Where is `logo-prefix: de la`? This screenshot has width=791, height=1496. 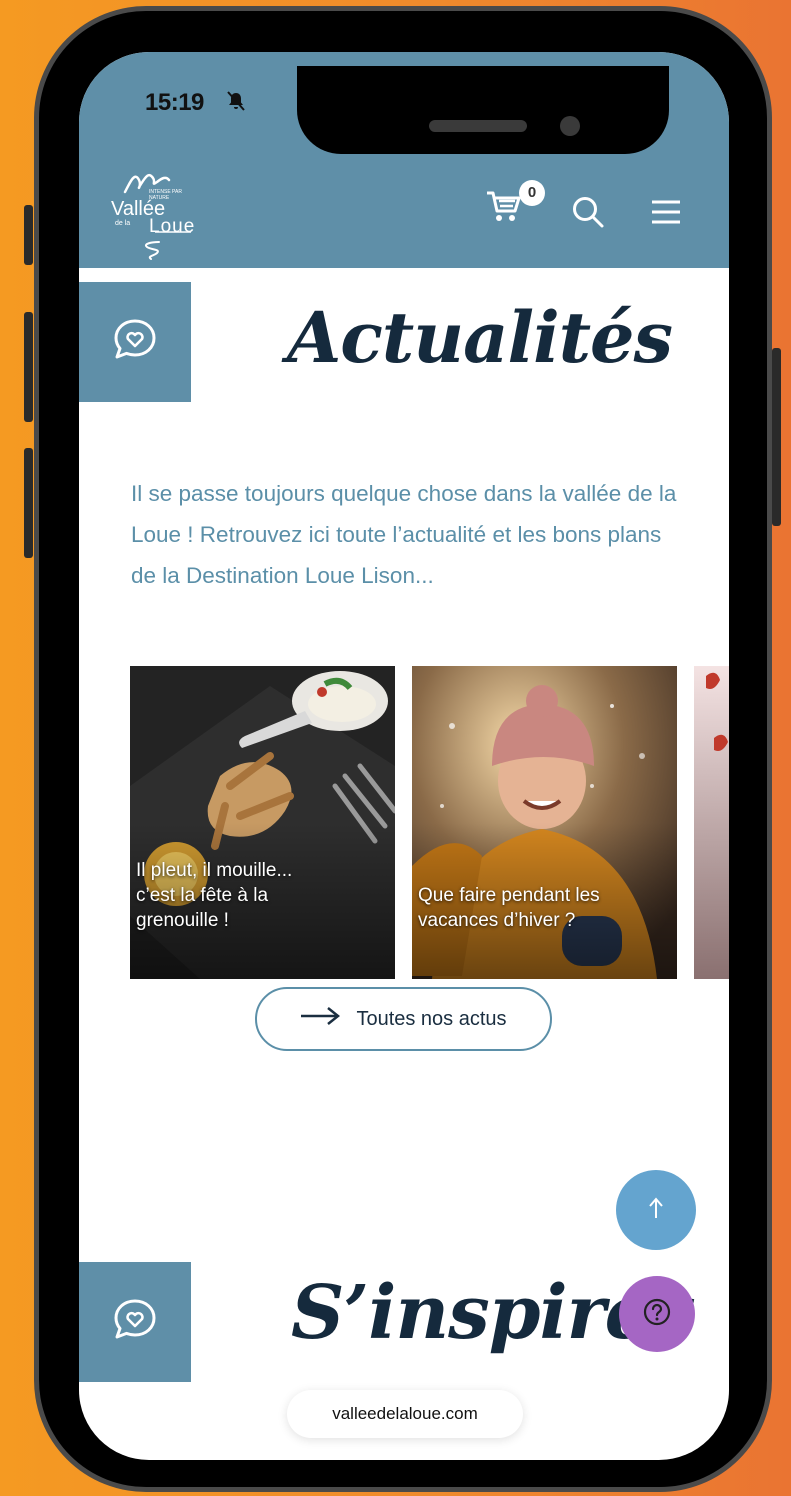
logo-prefix: de la is located at coordinates (123, 223).